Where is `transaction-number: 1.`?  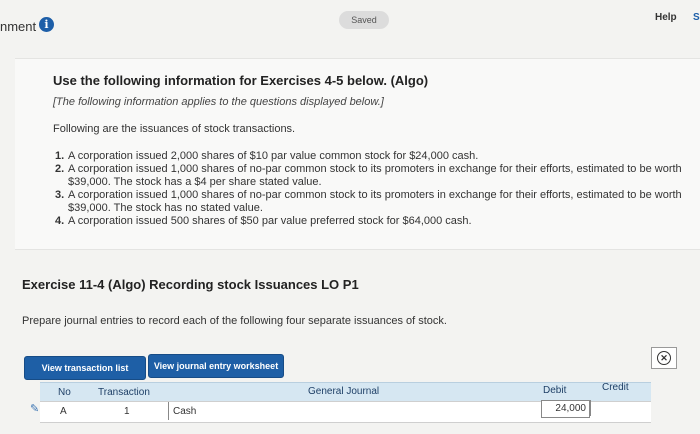 transaction-number: 1. is located at coordinates (60, 156).